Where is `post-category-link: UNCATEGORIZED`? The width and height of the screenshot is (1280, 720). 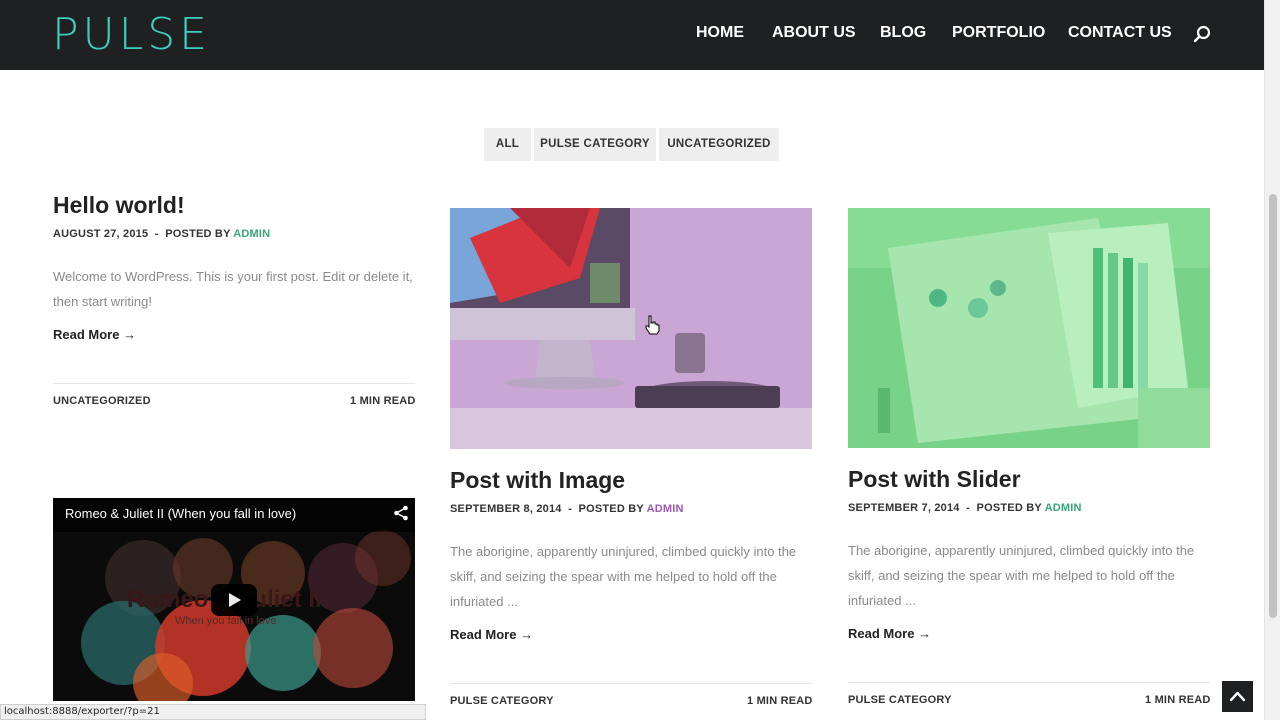 post-category-link: UNCATEGORIZED is located at coordinates (102, 401).